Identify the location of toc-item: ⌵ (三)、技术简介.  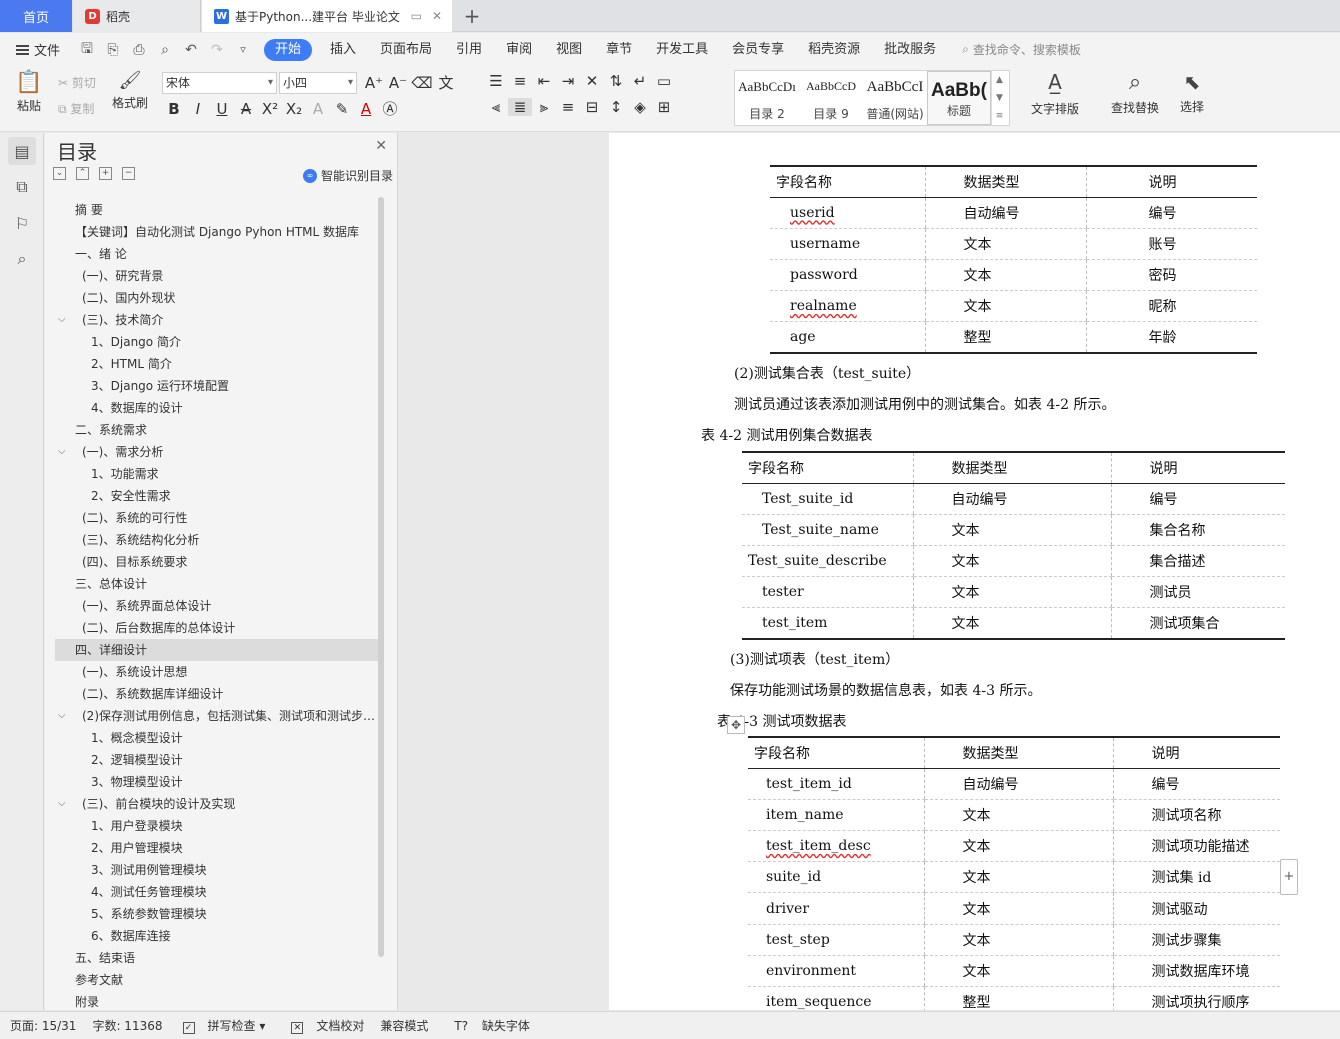
(217, 320).